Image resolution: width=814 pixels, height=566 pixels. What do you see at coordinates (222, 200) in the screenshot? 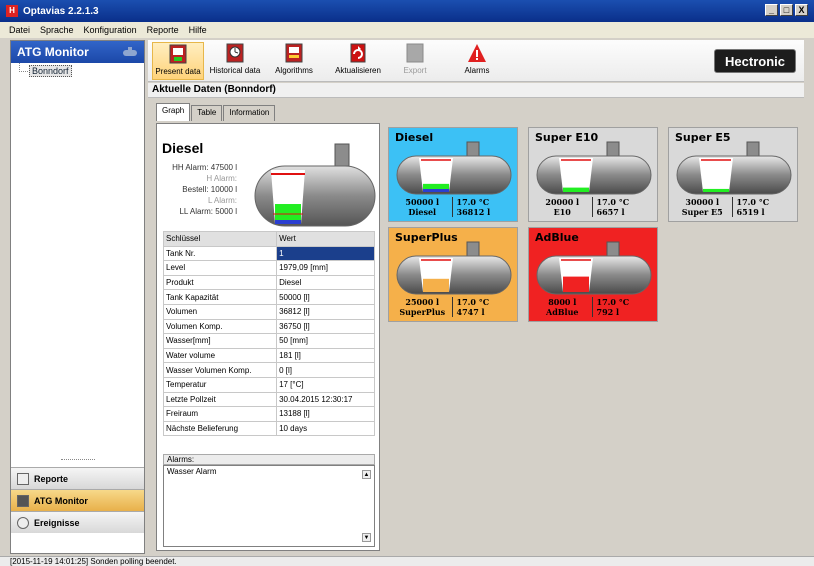
I see `l-alarm: L Alarm:` at bounding box center [222, 200].